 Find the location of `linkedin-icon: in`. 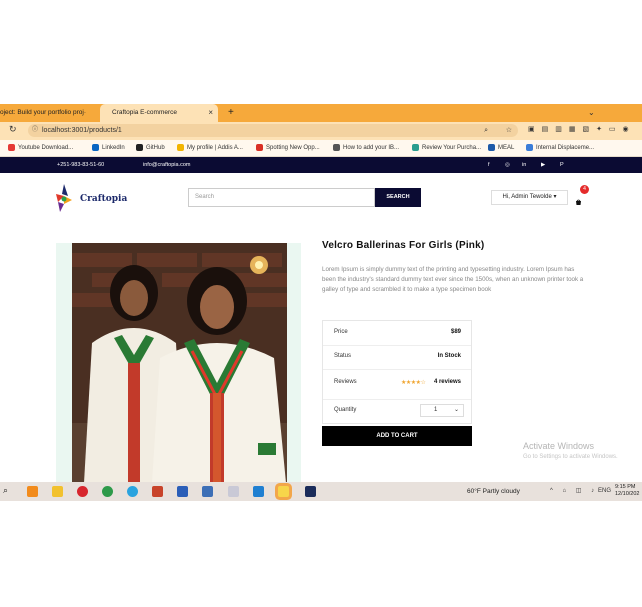

linkedin-icon: in is located at coordinates (524, 165).